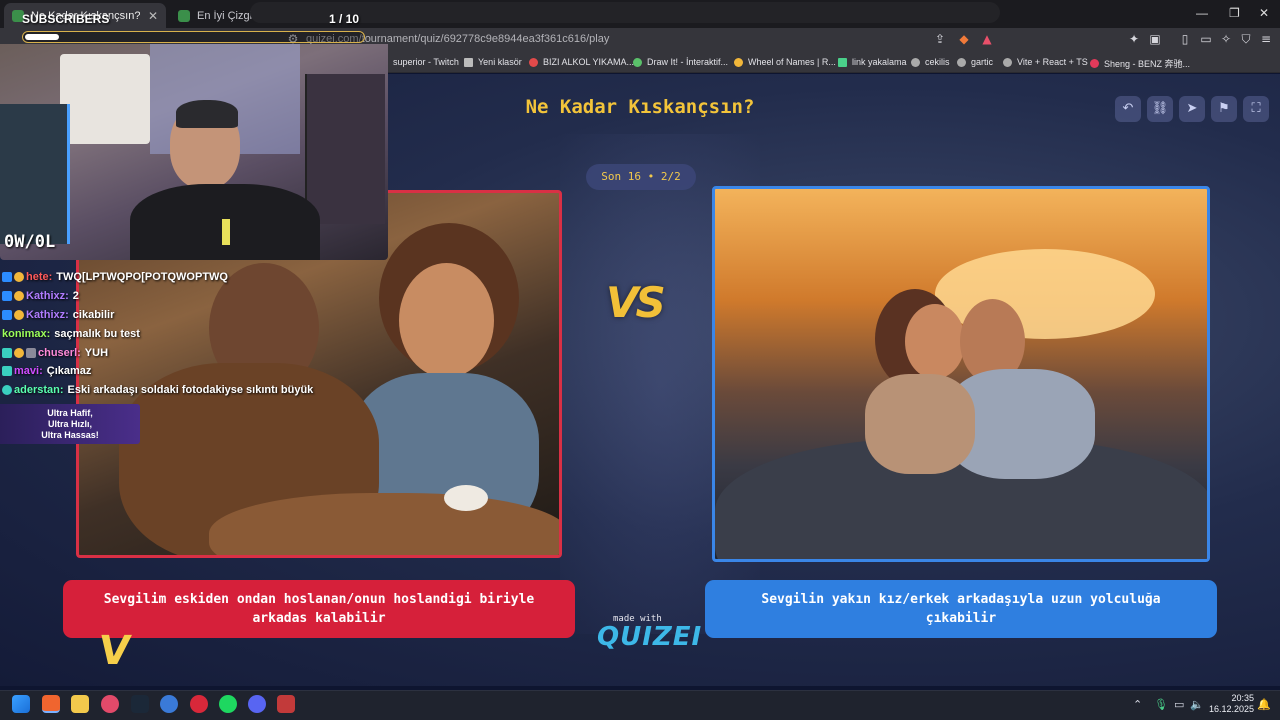  I want to click on wallet-icon: ▭, so click(1206, 39).